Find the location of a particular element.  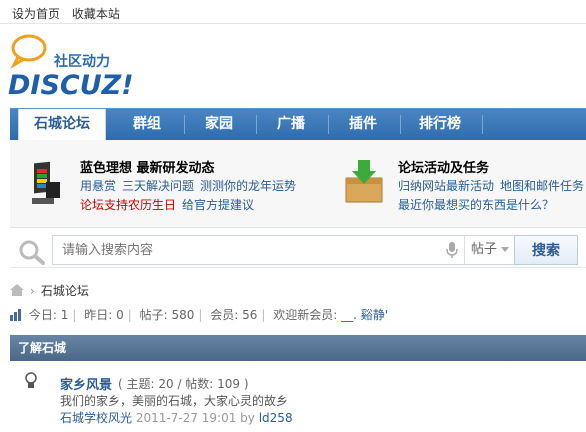

discuz-logo-icon: 社区动力 DISCUZ! is located at coordinates (71, 67).